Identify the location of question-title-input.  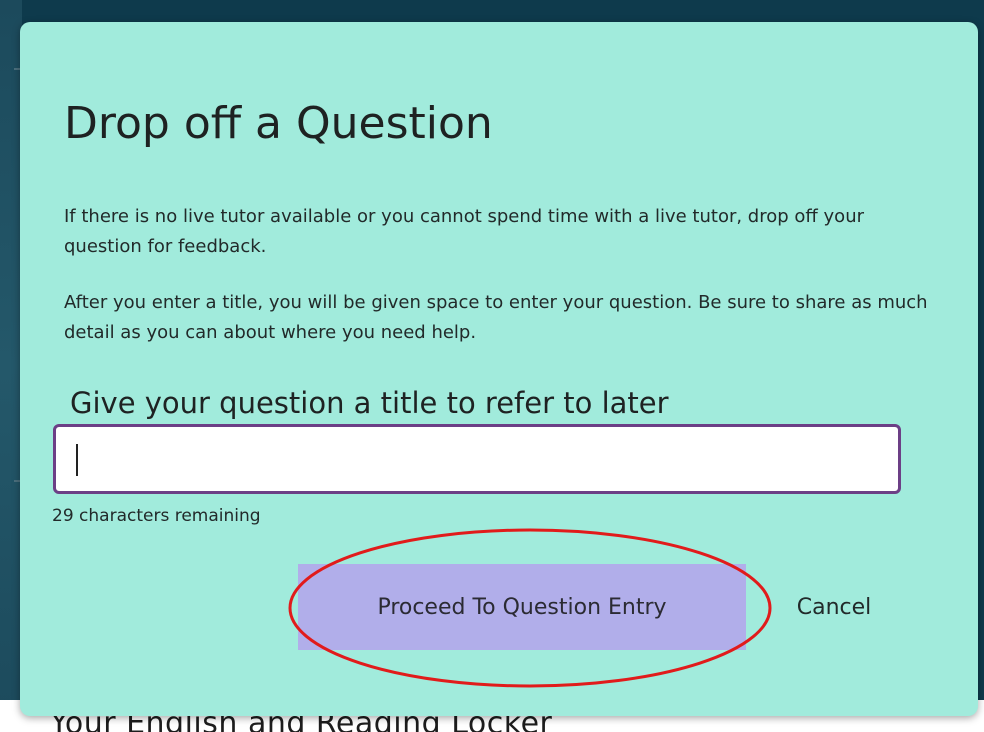
(477, 459).